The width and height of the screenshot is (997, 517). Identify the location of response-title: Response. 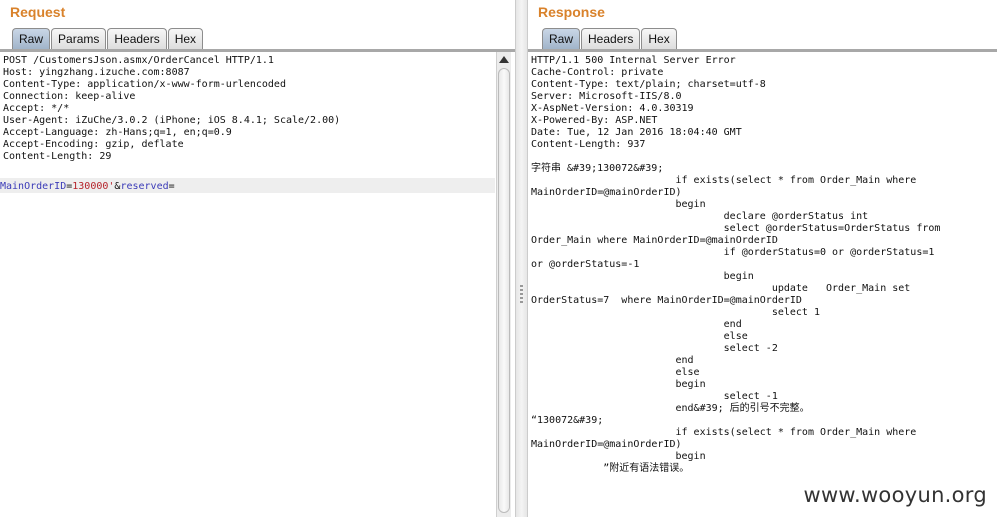
(571, 12).